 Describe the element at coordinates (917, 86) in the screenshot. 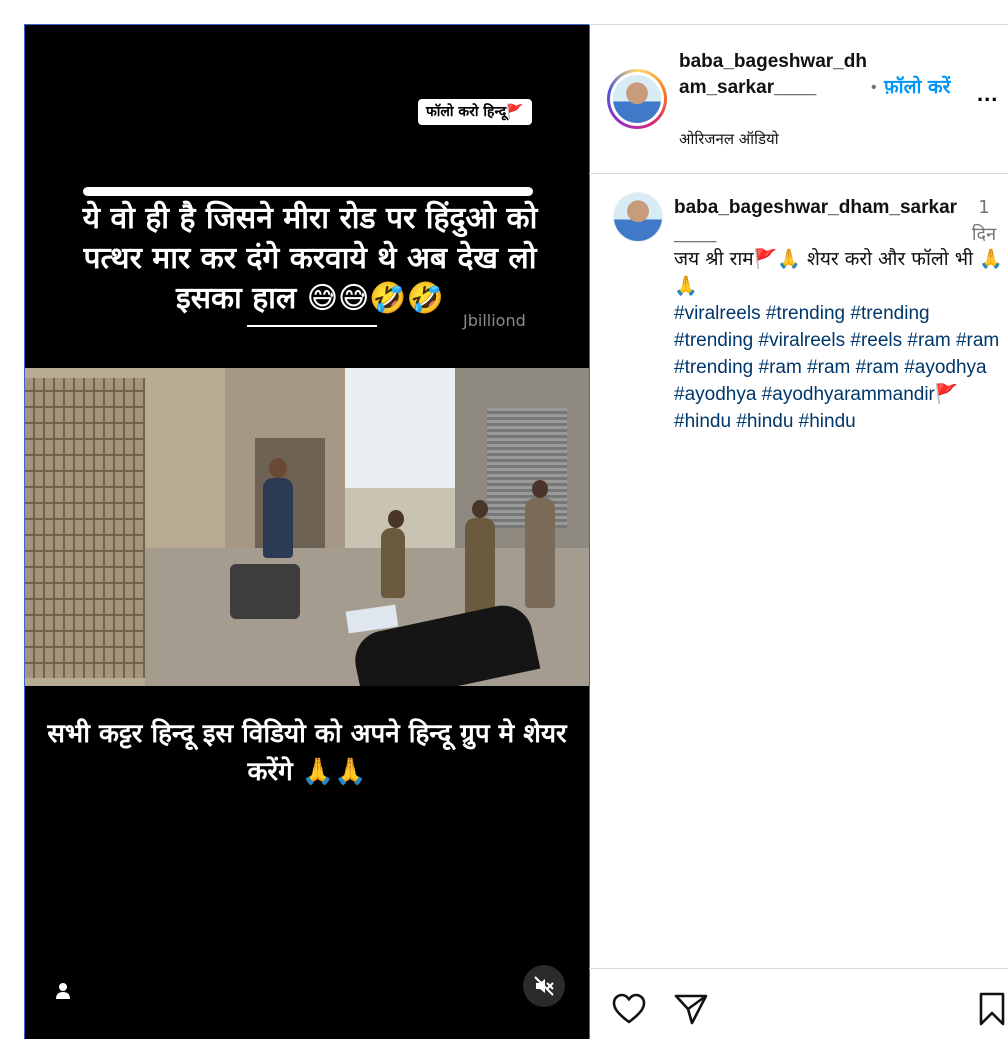

I see `follow-button: फ़ॉलो करें` at that location.